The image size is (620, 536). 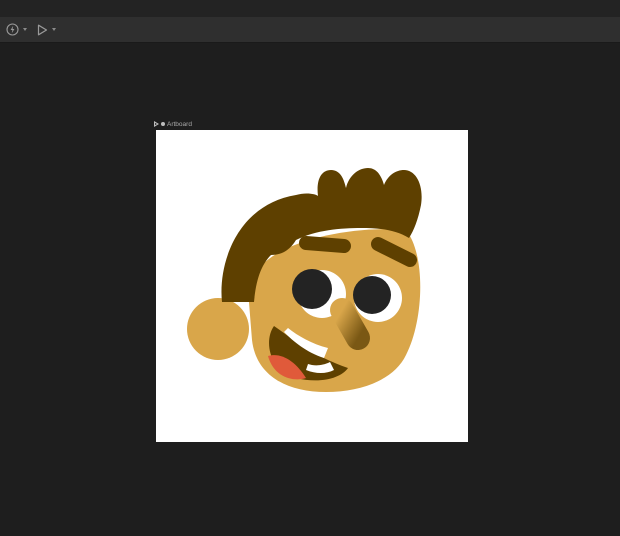 I want to click on lightning-menu-button, so click(x=16, y=29).